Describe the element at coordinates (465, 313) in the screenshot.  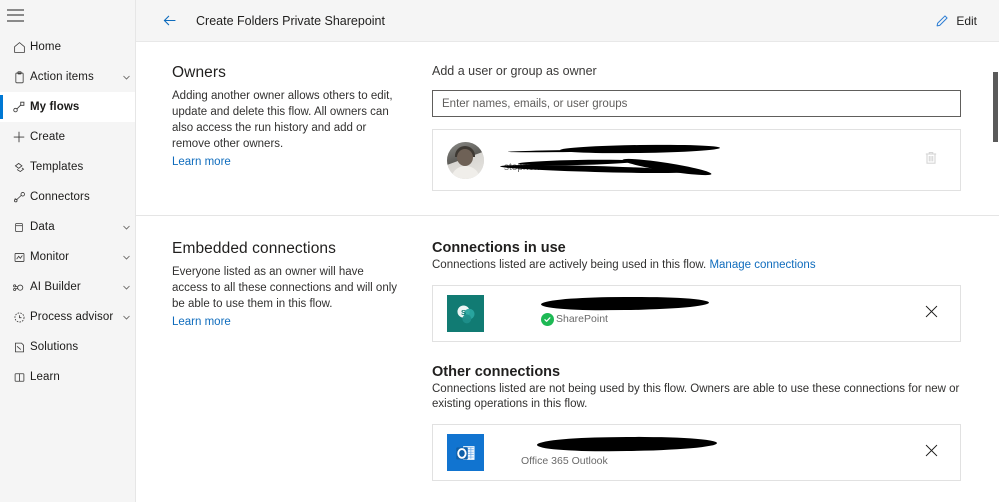
I see `sharepoint-icon: S` at that location.